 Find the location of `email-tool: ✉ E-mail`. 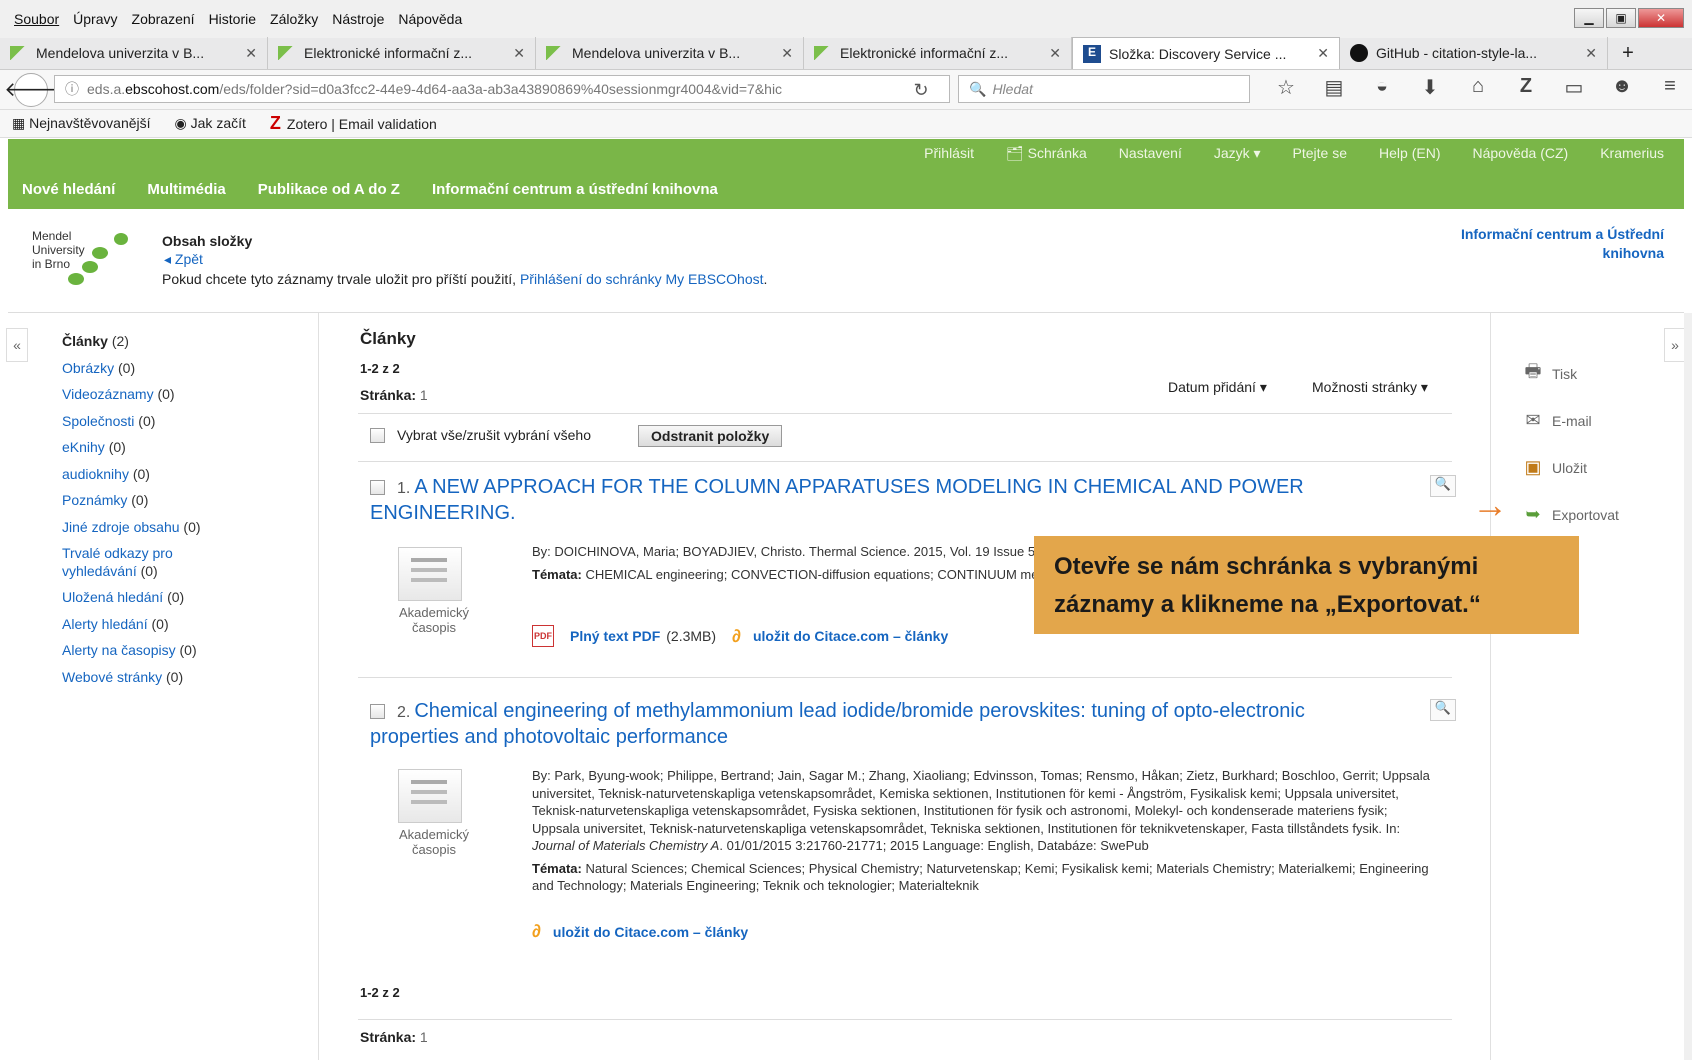

email-tool: ✉ E-mail is located at coordinates (1569, 420).